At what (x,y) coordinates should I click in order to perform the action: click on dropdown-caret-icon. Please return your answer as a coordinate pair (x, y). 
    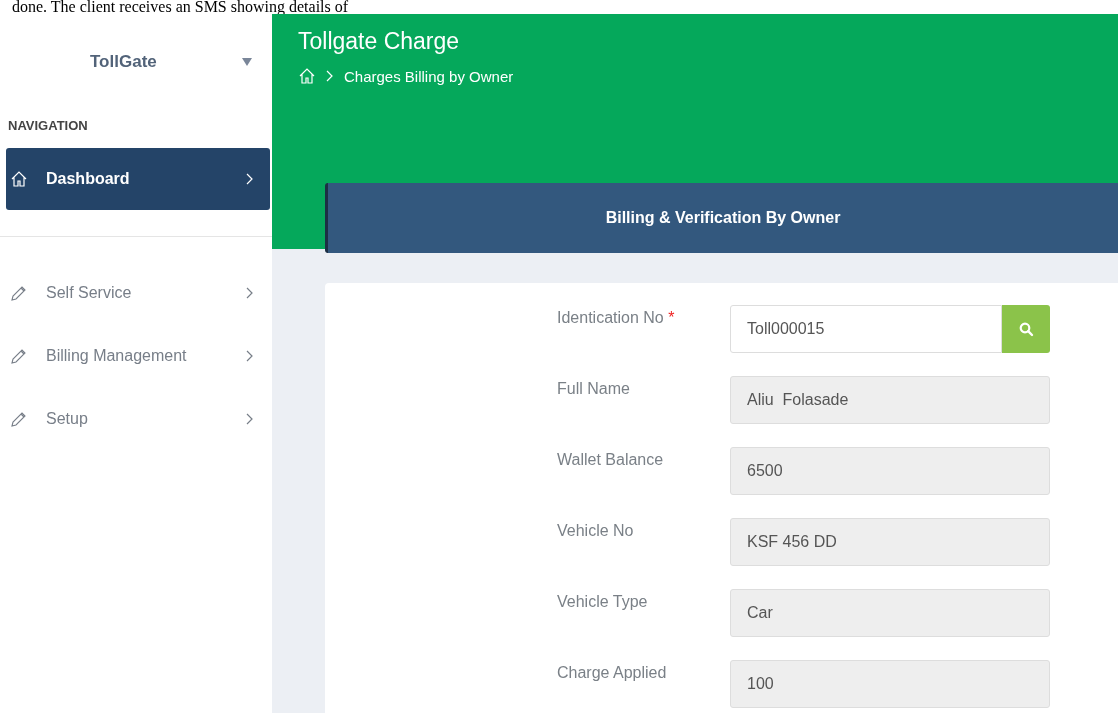
    Looking at the image, I should click on (247, 62).